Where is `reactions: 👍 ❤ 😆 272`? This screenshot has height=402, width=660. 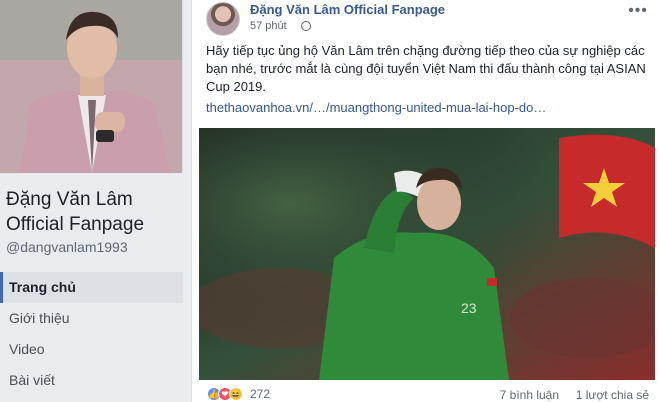 reactions: 👍 ❤ 😆 272 is located at coordinates (238, 394).